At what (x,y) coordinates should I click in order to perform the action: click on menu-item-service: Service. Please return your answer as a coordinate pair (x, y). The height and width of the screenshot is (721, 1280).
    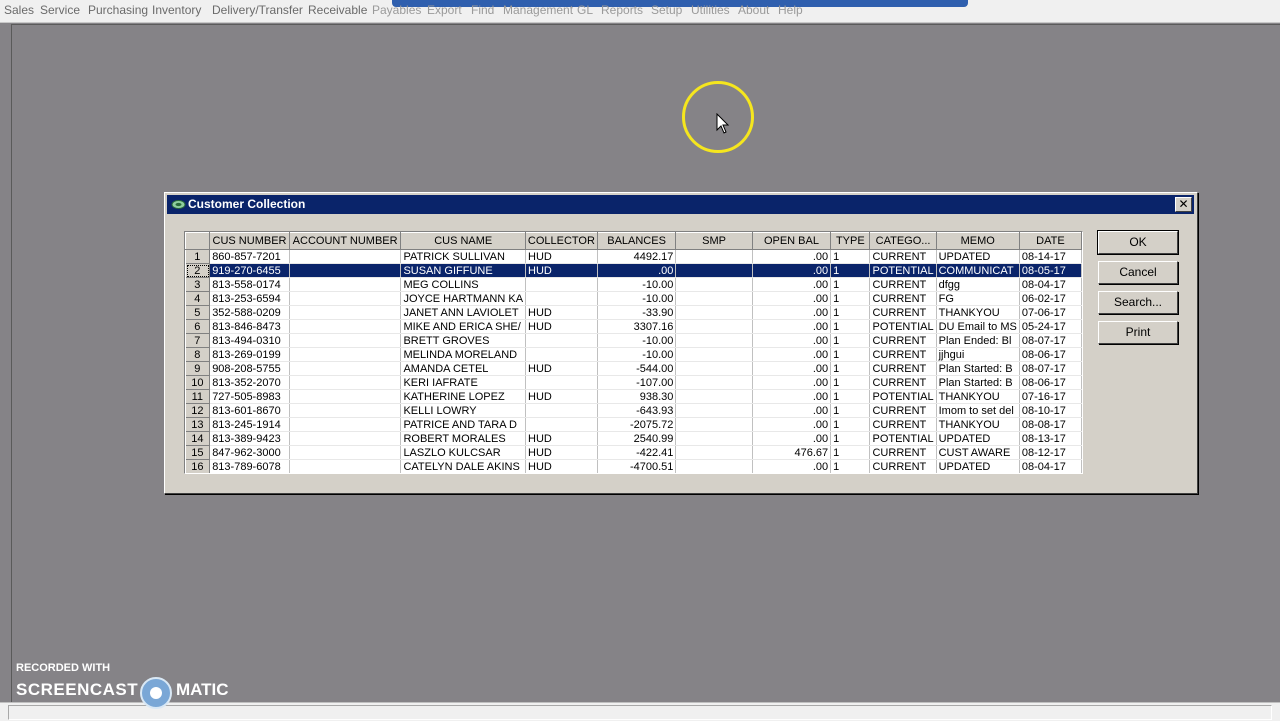
    Looking at the image, I should click on (60, 10).